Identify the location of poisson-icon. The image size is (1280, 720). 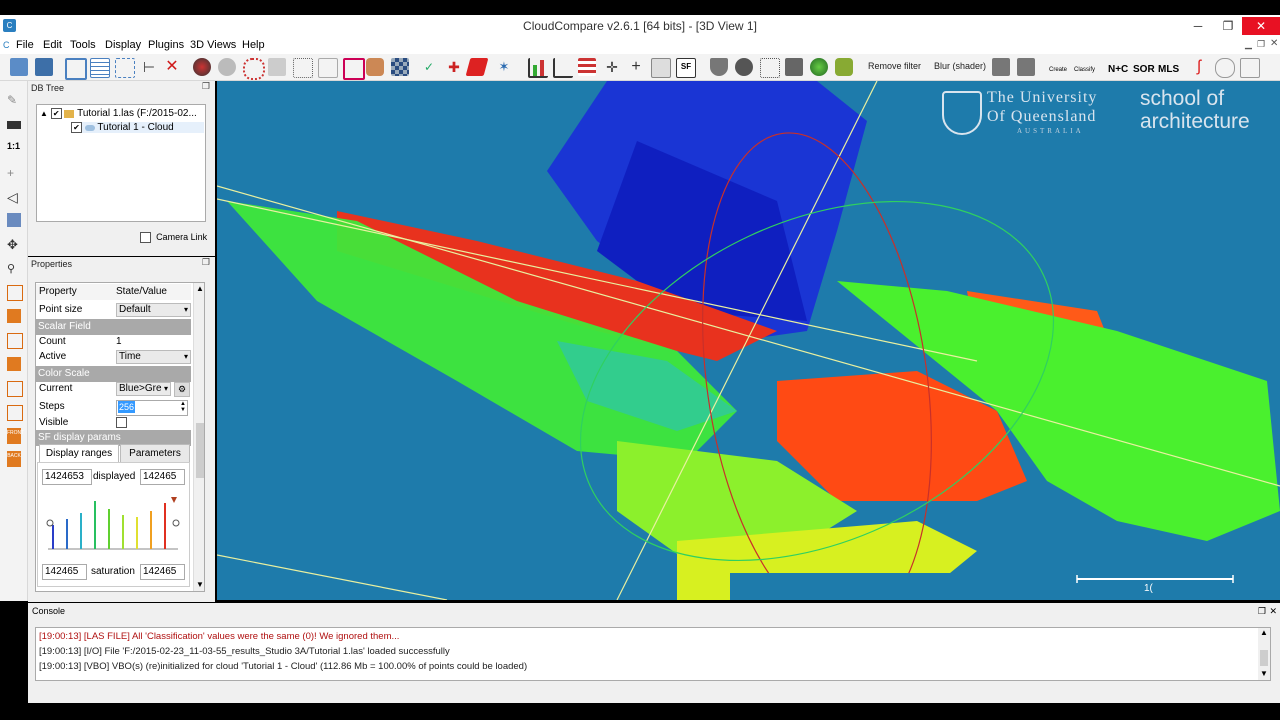
(844, 67).